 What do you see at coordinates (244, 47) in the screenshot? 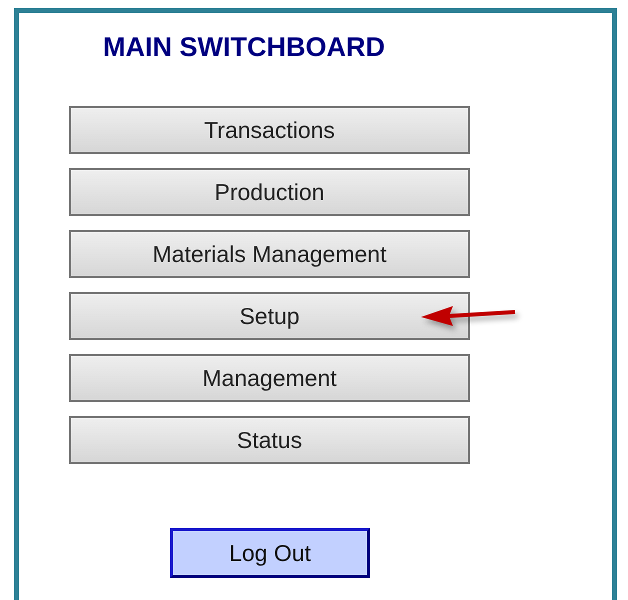
I see `switchboard-title: MAIN SWITCHBOARD` at bounding box center [244, 47].